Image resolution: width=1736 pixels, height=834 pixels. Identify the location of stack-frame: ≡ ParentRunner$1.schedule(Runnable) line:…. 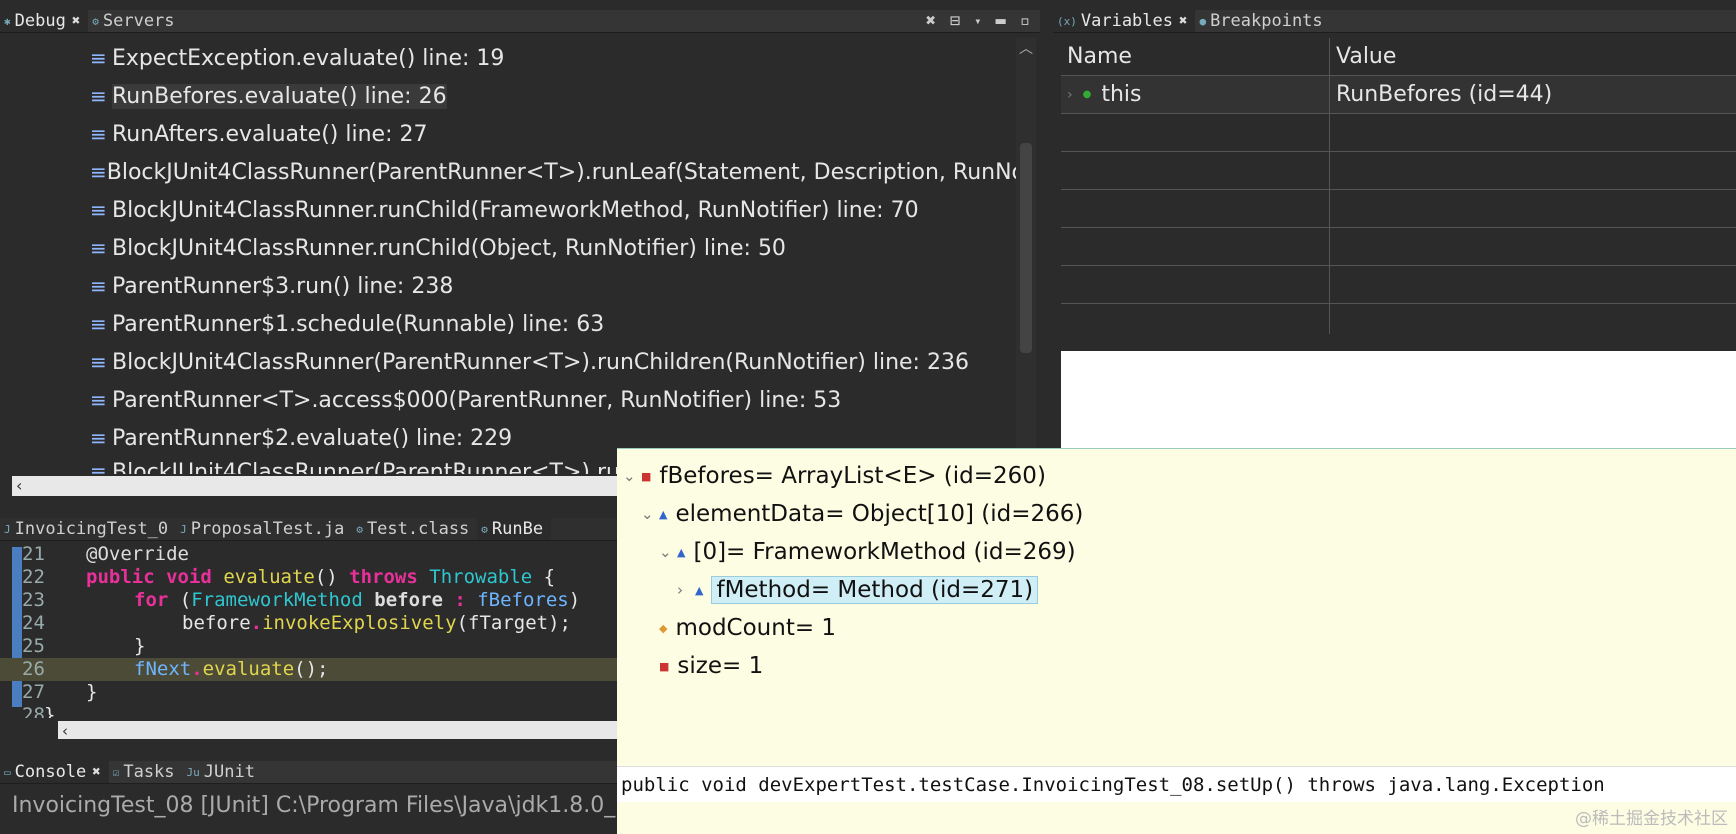
(553, 324).